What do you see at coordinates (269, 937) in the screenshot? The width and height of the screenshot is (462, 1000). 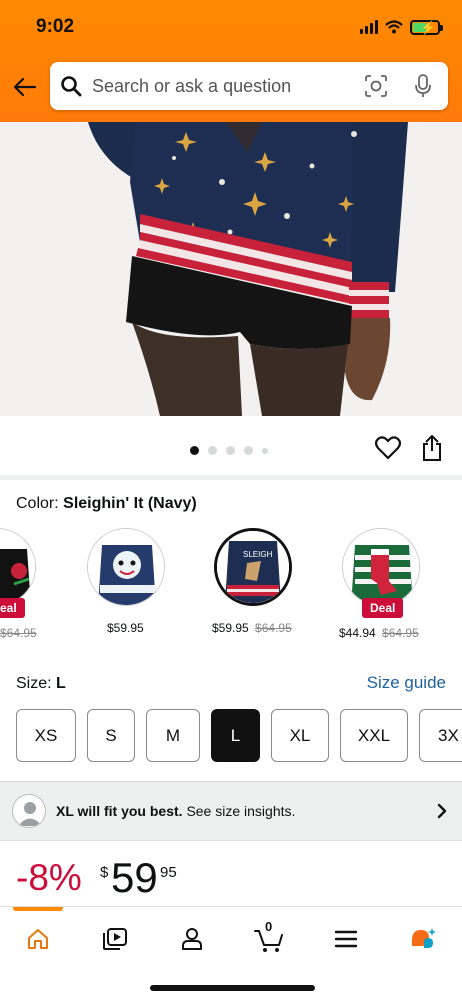 I see `nav-cart: 0` at bounding box center [269, 937].